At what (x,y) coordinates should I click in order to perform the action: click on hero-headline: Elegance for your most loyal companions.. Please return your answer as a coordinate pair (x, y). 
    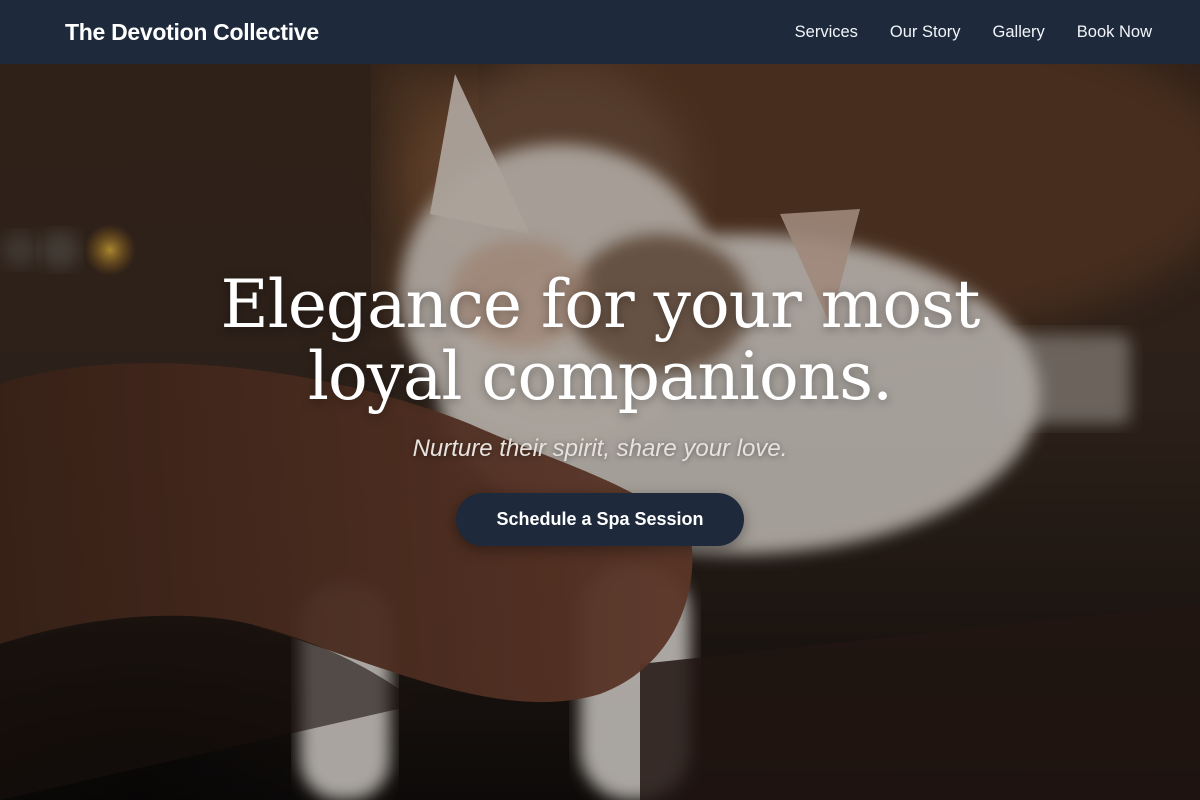
    Looking at the image, I should click on (600, 340).